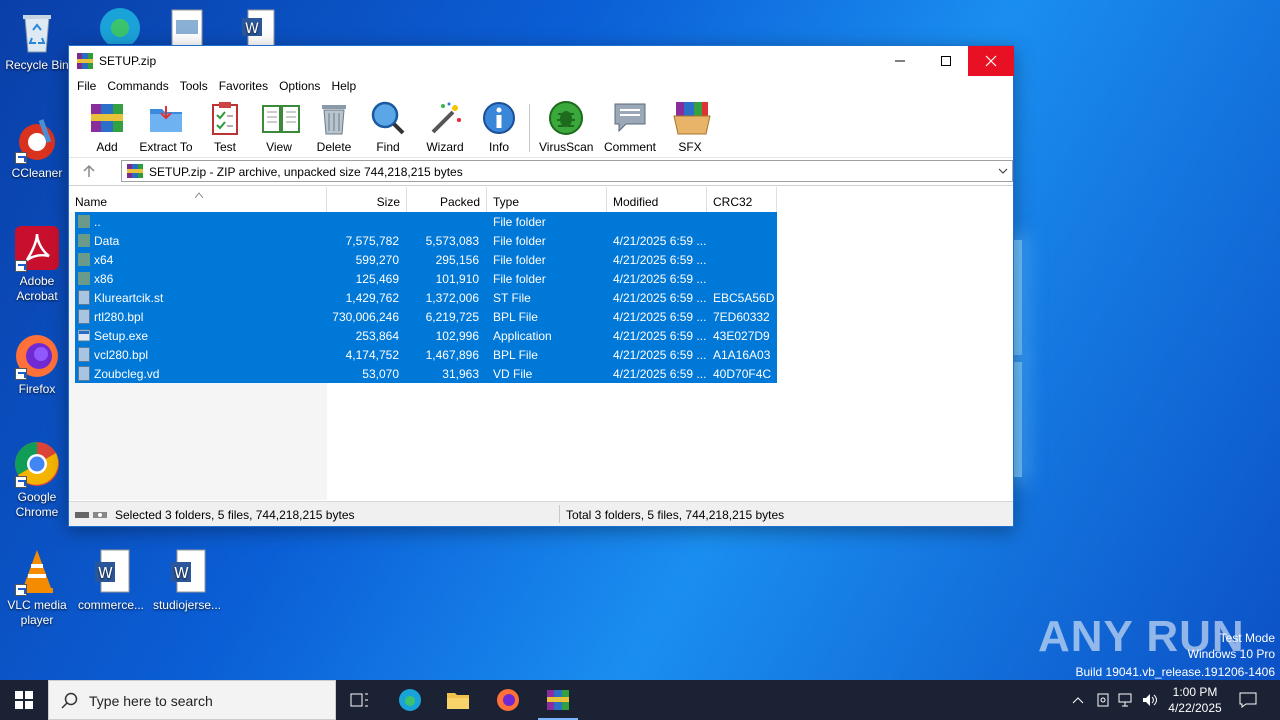 The image size is (1280, 720). Describe the element at coordinates (946, 61) in the screenshot. I see `maximize-button` at that location.